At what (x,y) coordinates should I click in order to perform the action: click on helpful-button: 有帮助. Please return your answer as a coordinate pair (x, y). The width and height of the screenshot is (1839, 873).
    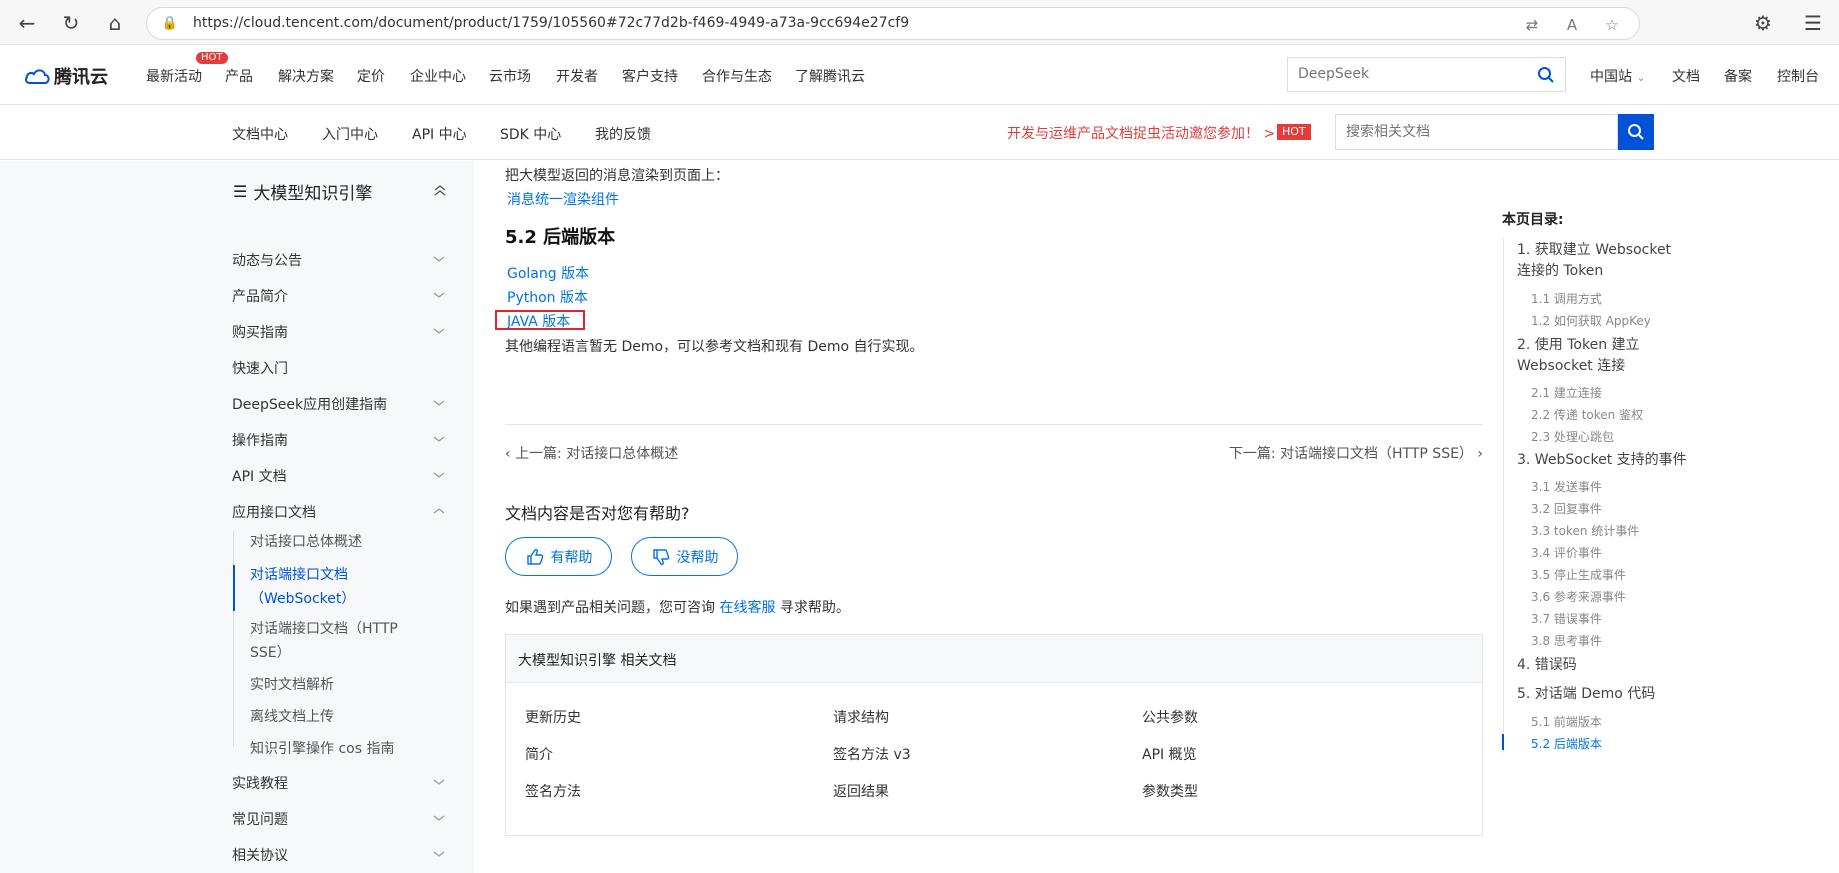
    Looking at the image, I should click on (558, 556).